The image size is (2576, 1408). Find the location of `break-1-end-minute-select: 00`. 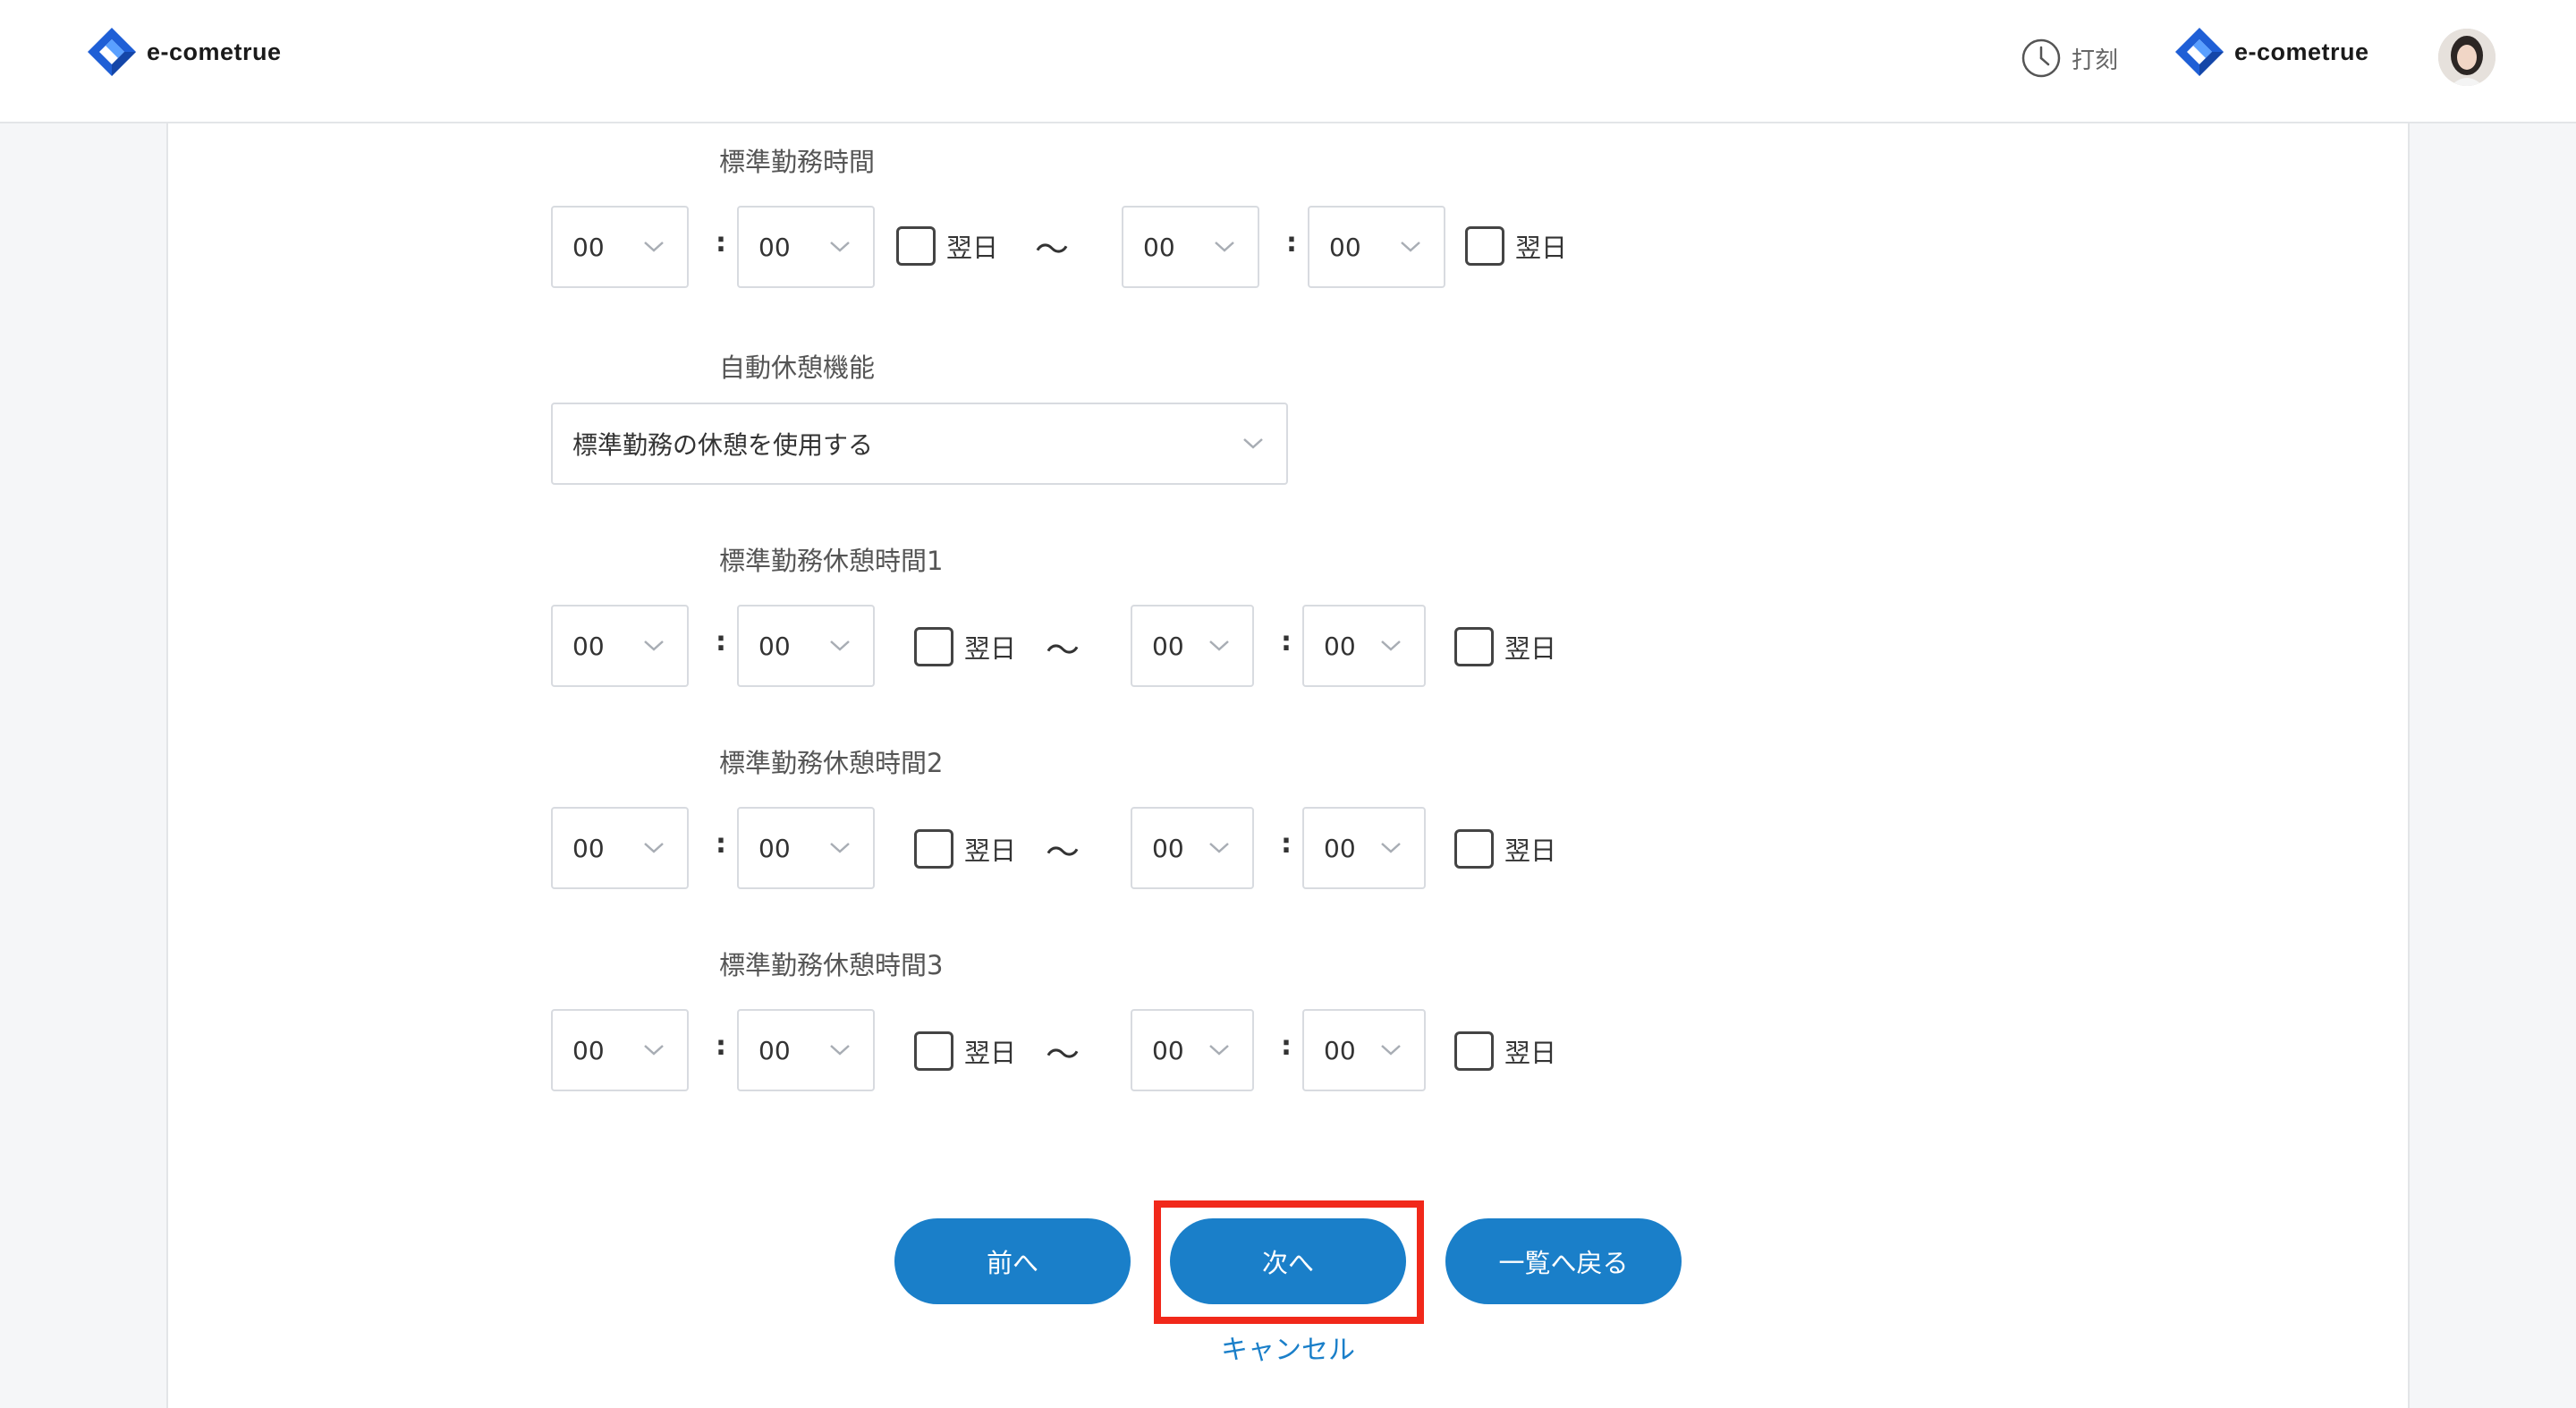

break-1-end-minute-select: 00 is located at coordinates (1364, 646).